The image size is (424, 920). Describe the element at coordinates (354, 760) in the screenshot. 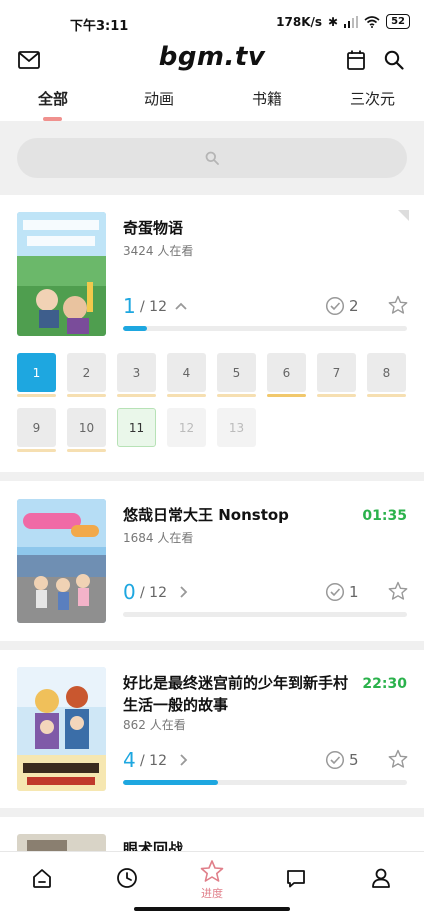

I see `done-count: 5` at that location.